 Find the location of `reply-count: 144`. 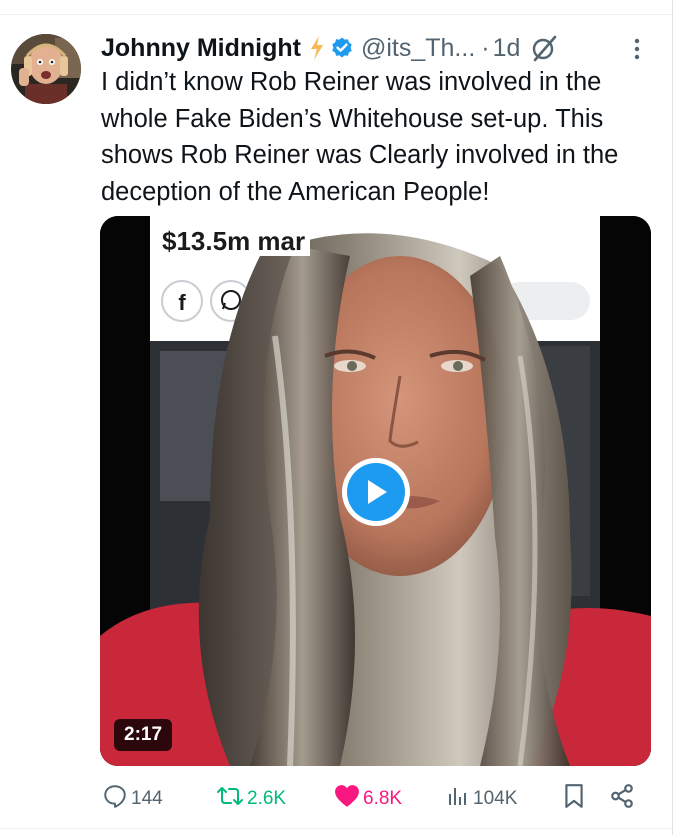

reply-count: 144 is located at coordinates (147, 798).